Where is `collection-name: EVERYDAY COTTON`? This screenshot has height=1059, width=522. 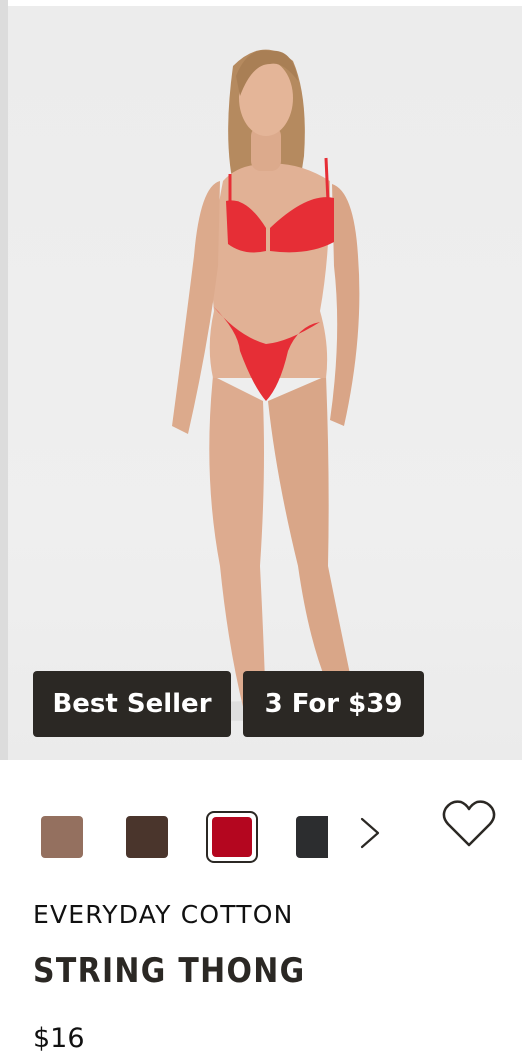
collection-name: EVERYDAY COTTON is located at coordinates (163, 914).